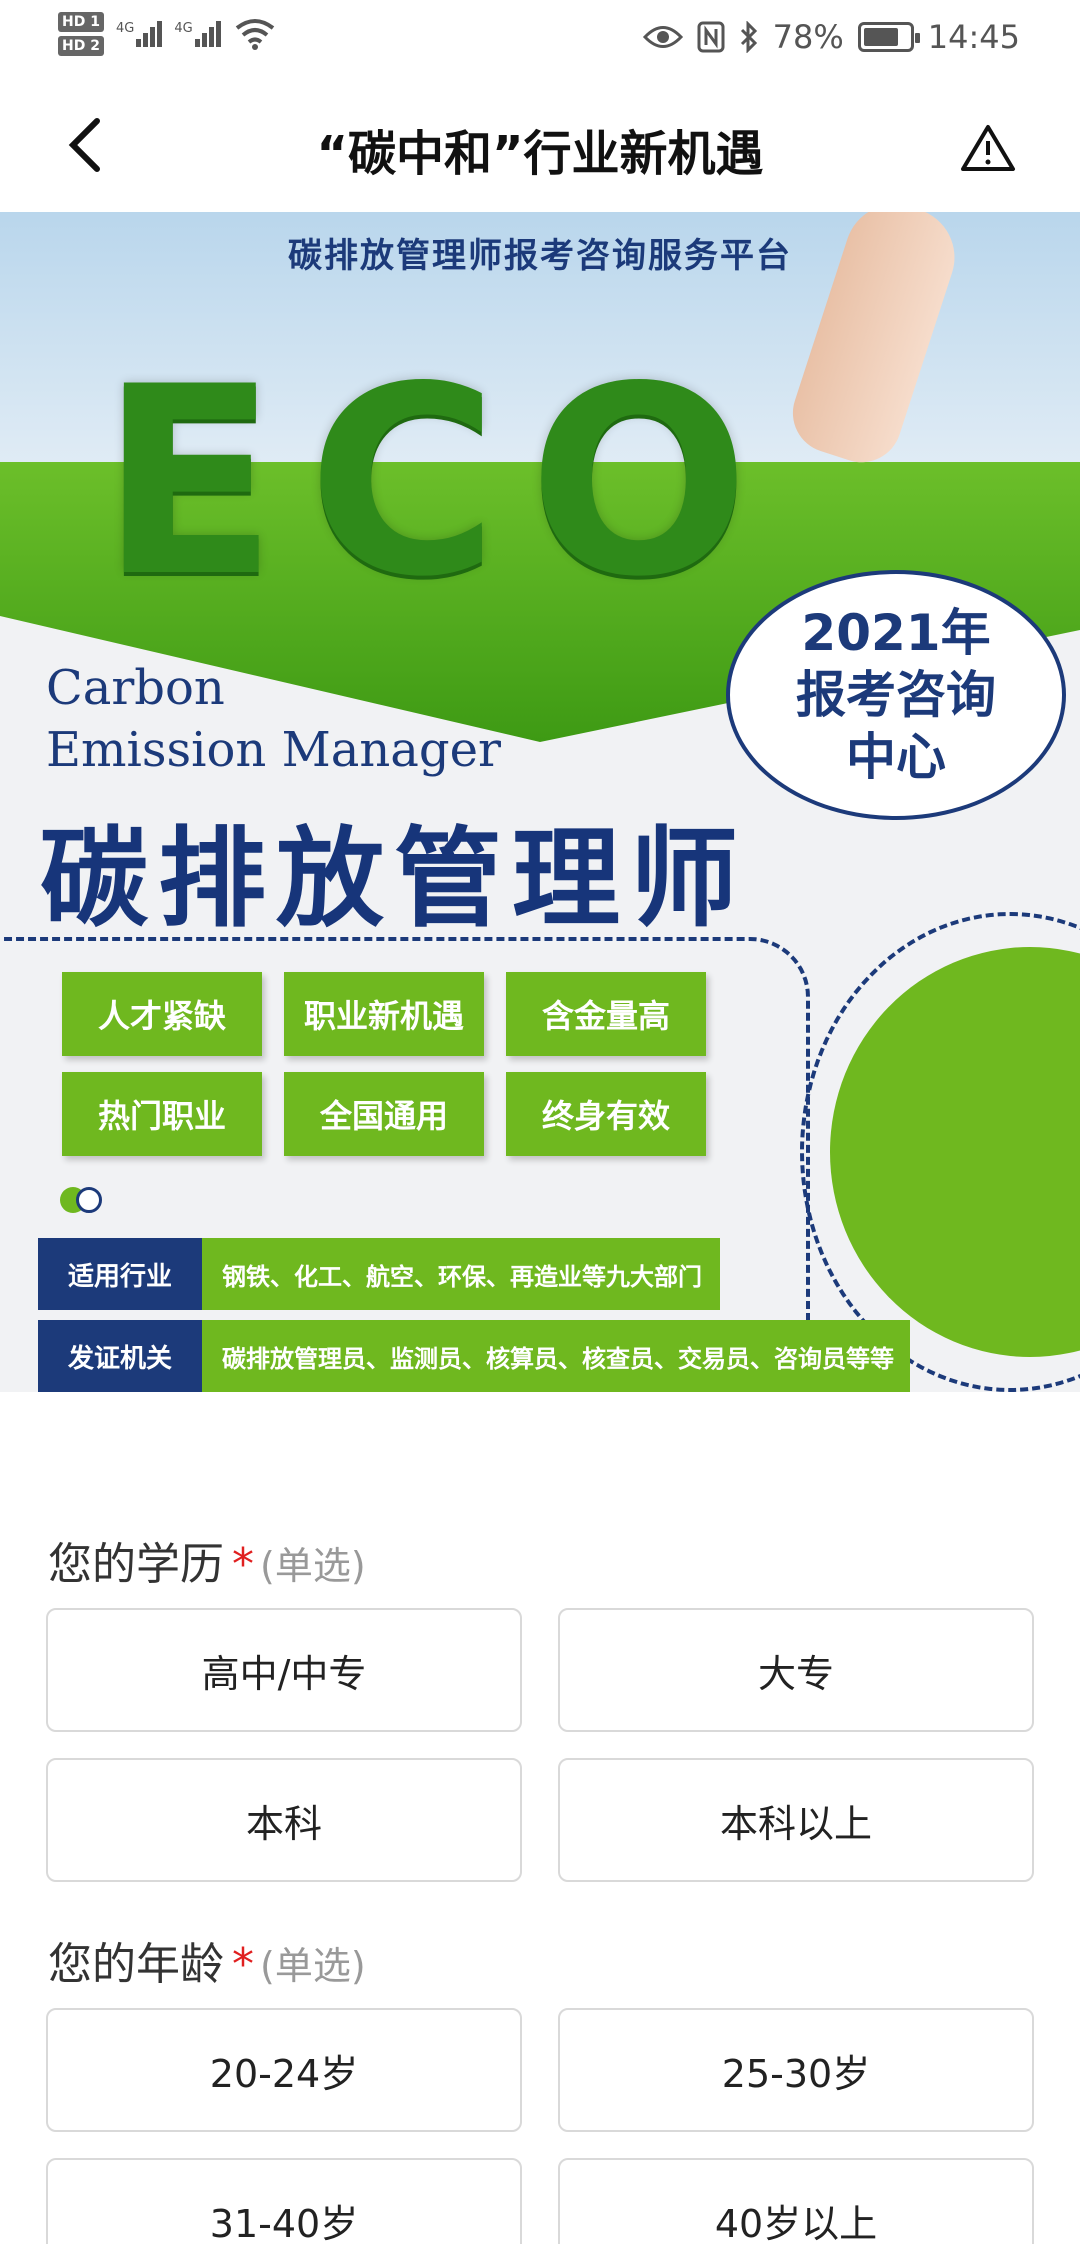 Image resolution: width=1080 pixels, height=2244 pixels. I want to click on main-title: 碳排放管理师, so click(394, 879).